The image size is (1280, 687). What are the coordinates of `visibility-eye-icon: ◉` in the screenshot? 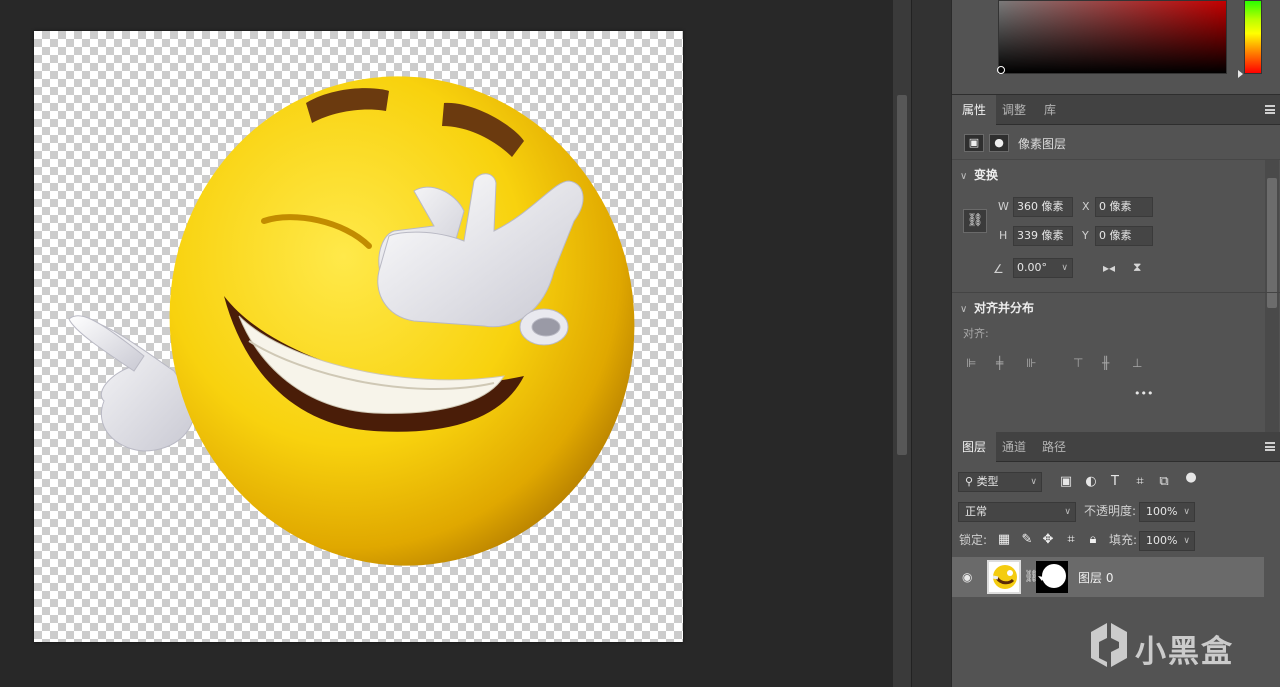 It's located at (967, 577).